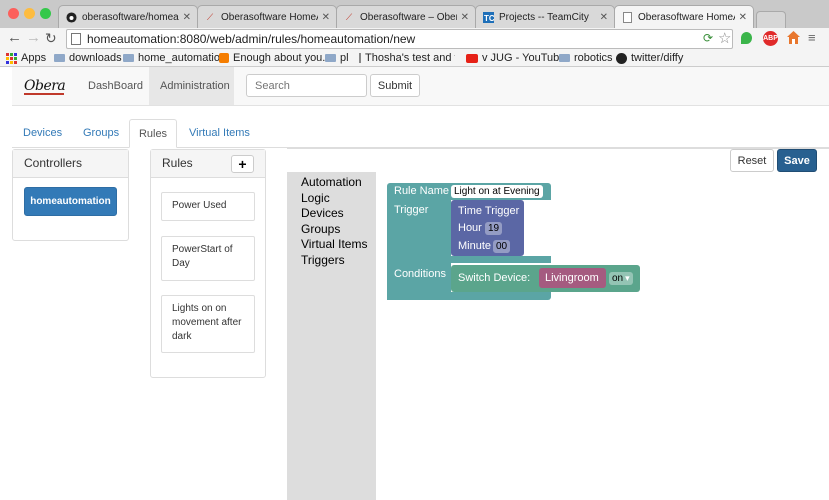 This screenshot has height=500, width=829. I want to click on minimize-window-icon, so click(29, 13).